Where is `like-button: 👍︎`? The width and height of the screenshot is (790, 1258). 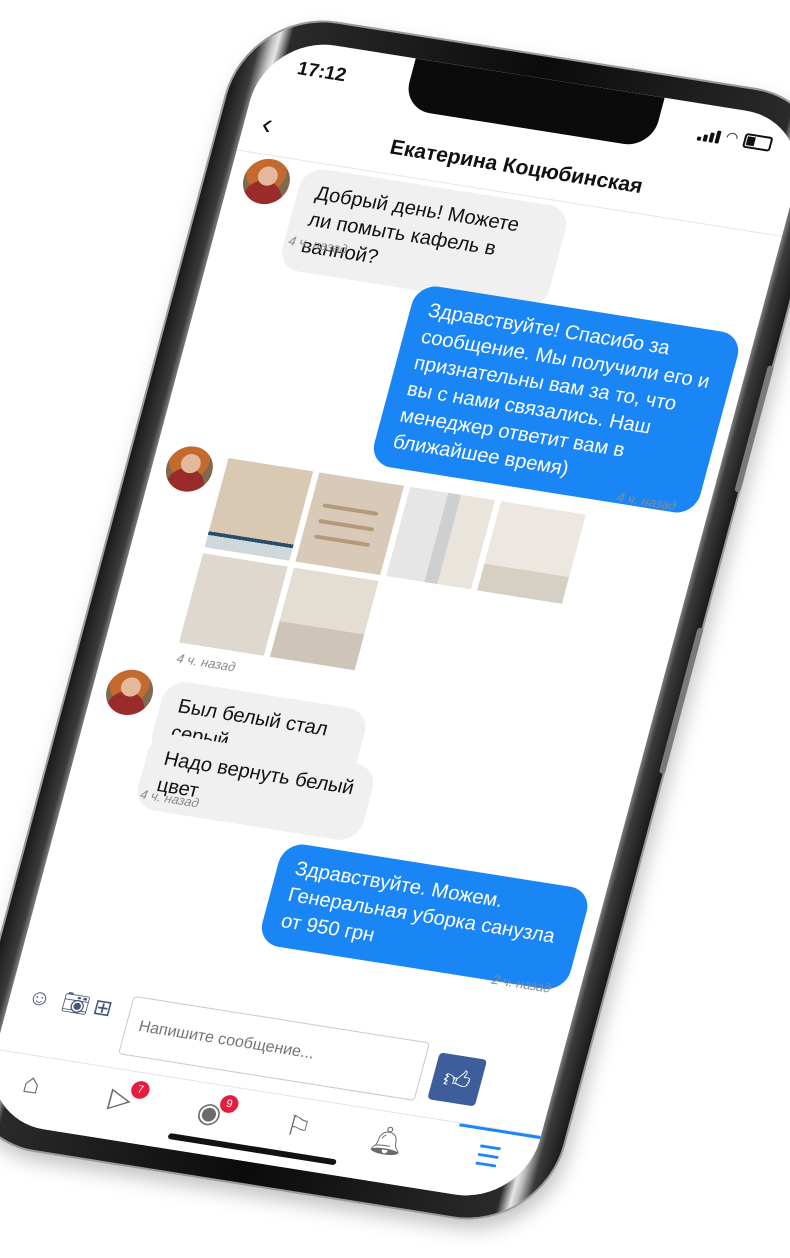
like-button: 👍︎ is located at coordinates (457, 1079).